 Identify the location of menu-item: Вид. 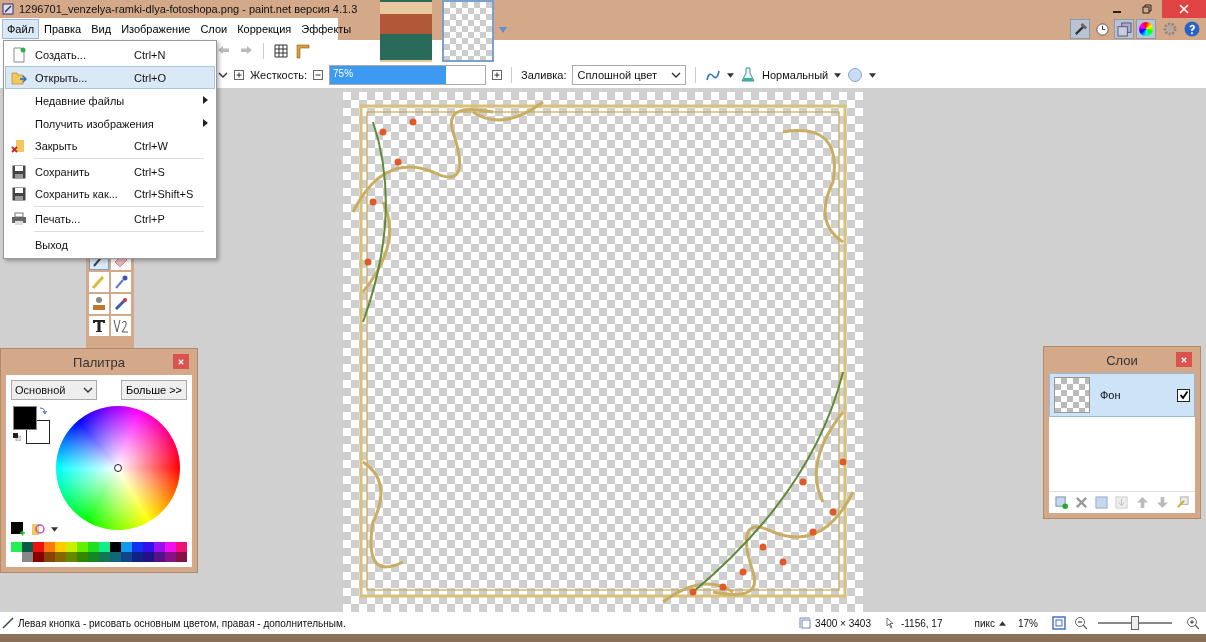
(101, 29).